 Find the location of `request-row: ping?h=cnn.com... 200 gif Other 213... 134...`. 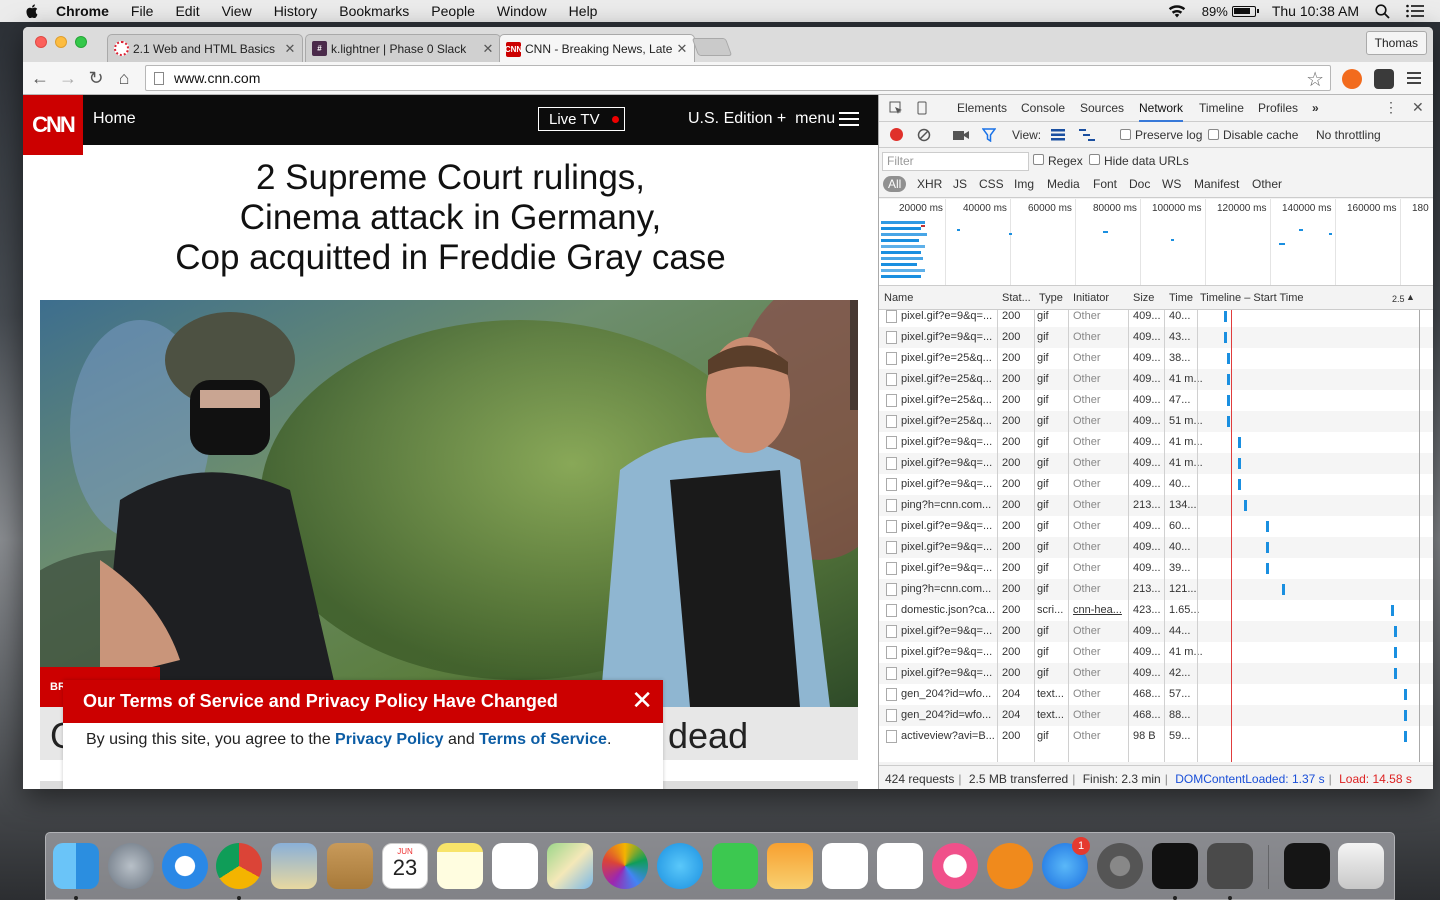

request-row: ping?h=cnn.com... 200 gif Other 213... 134... is located at coordinates (1156, 505).